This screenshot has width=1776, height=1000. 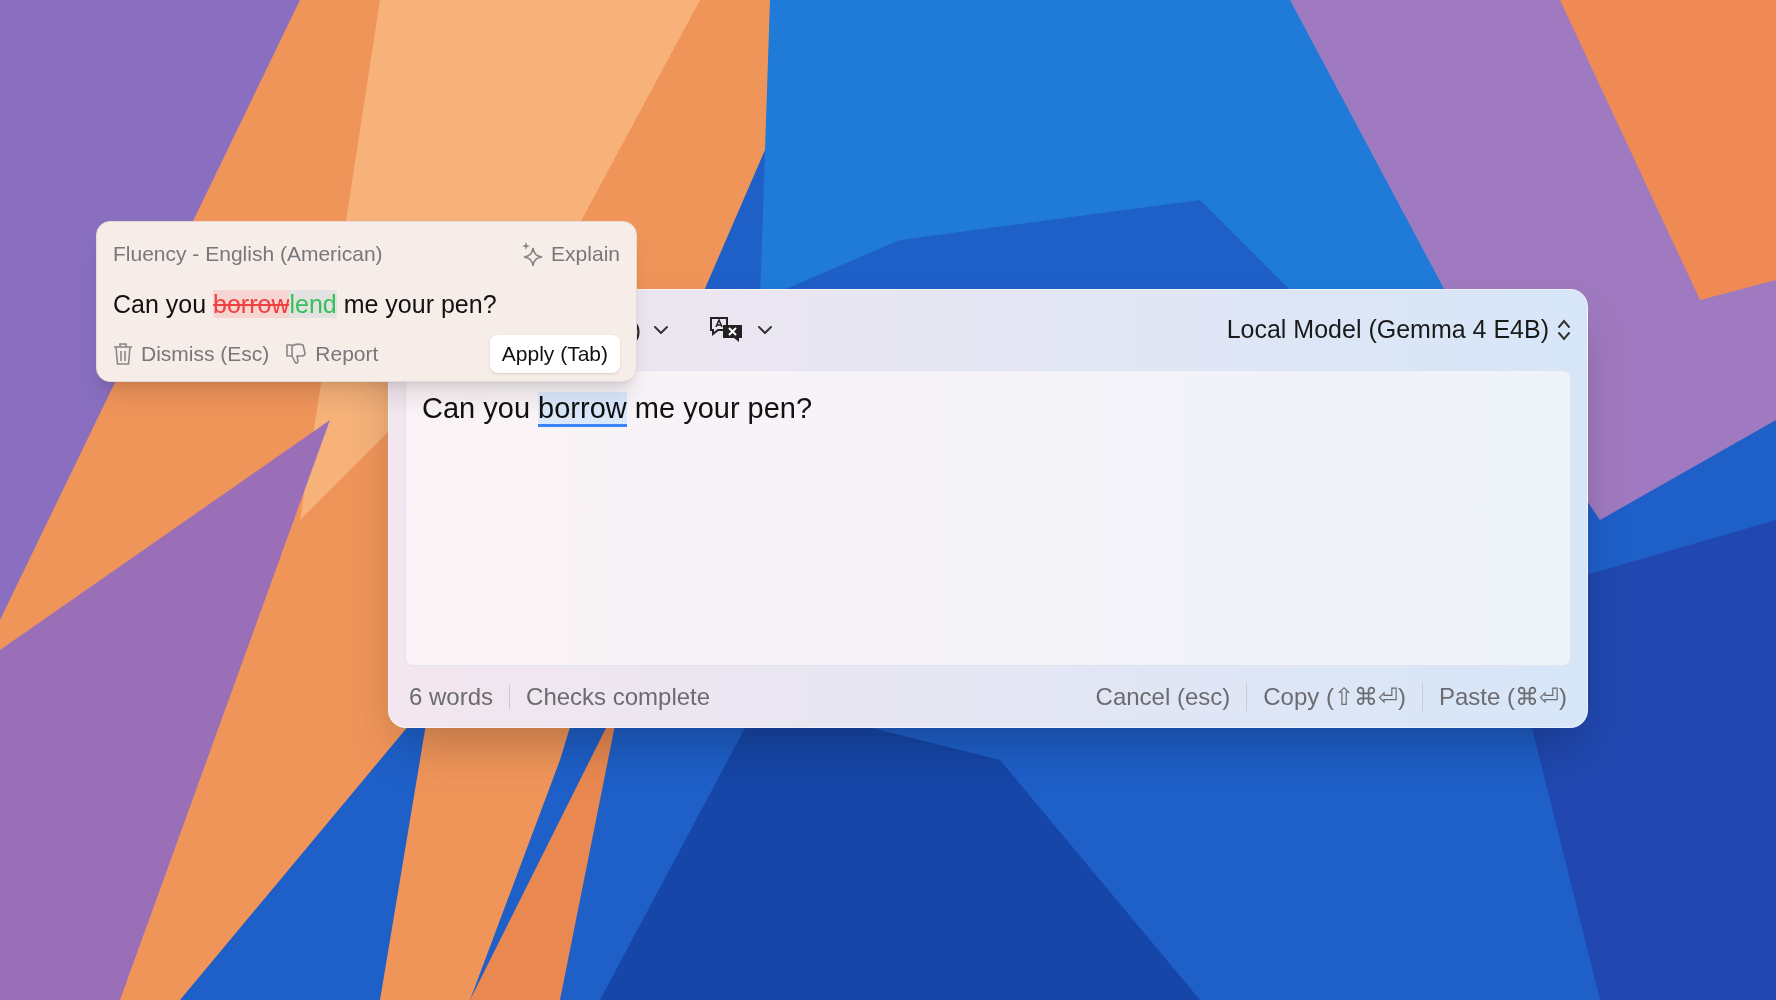 What do you see at coordinates (532, 253) in the screenshot?
I see `sparkle-icon` at bounding box center [532, 253].